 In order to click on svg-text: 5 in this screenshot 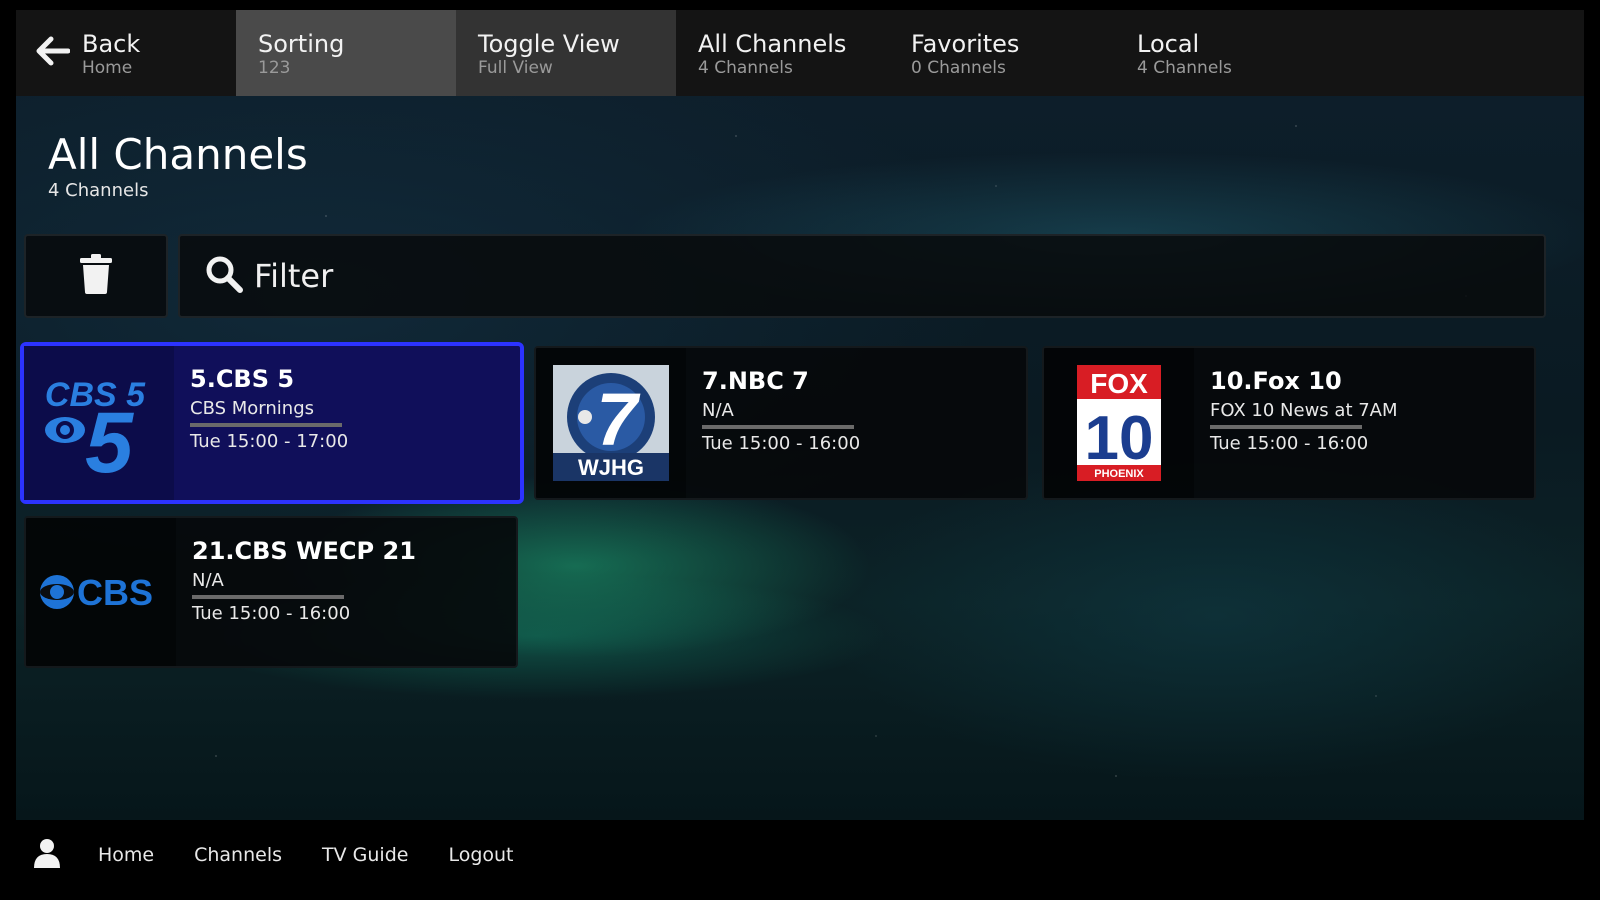, I will do `click(109, 436)`.